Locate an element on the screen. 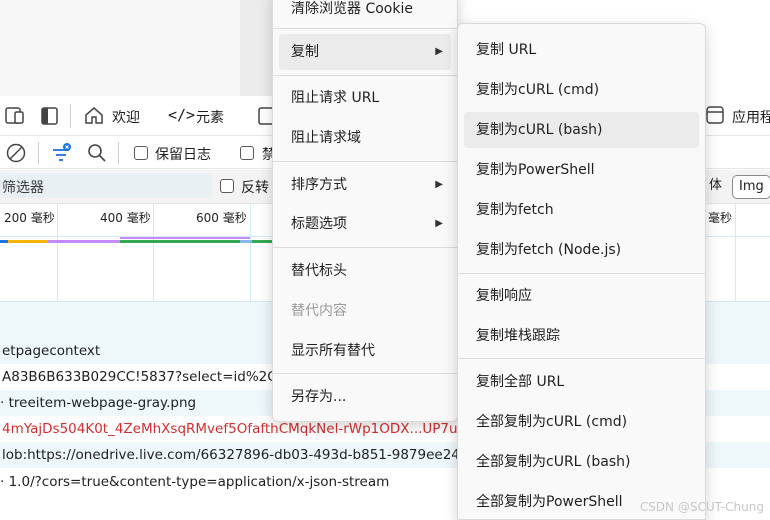  submenu-copy-powershell: 复制为PowerShell is located at coordinates (581, 170).